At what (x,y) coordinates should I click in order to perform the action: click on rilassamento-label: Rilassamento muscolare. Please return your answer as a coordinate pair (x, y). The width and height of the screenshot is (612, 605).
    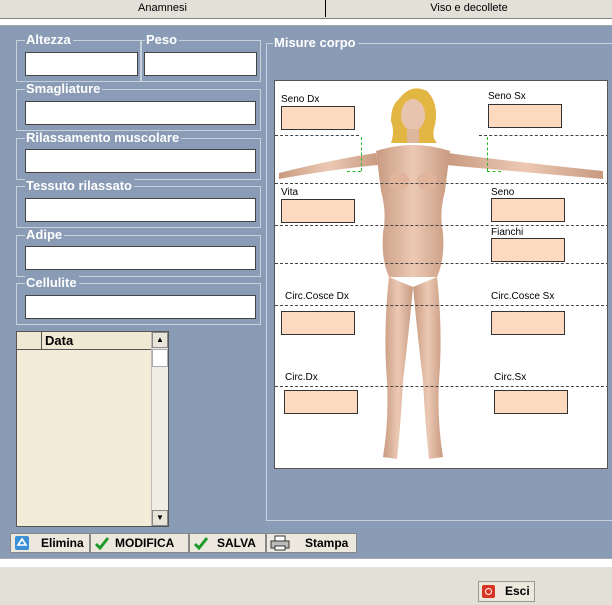
    Looking at the image, I should click on (103, 137).